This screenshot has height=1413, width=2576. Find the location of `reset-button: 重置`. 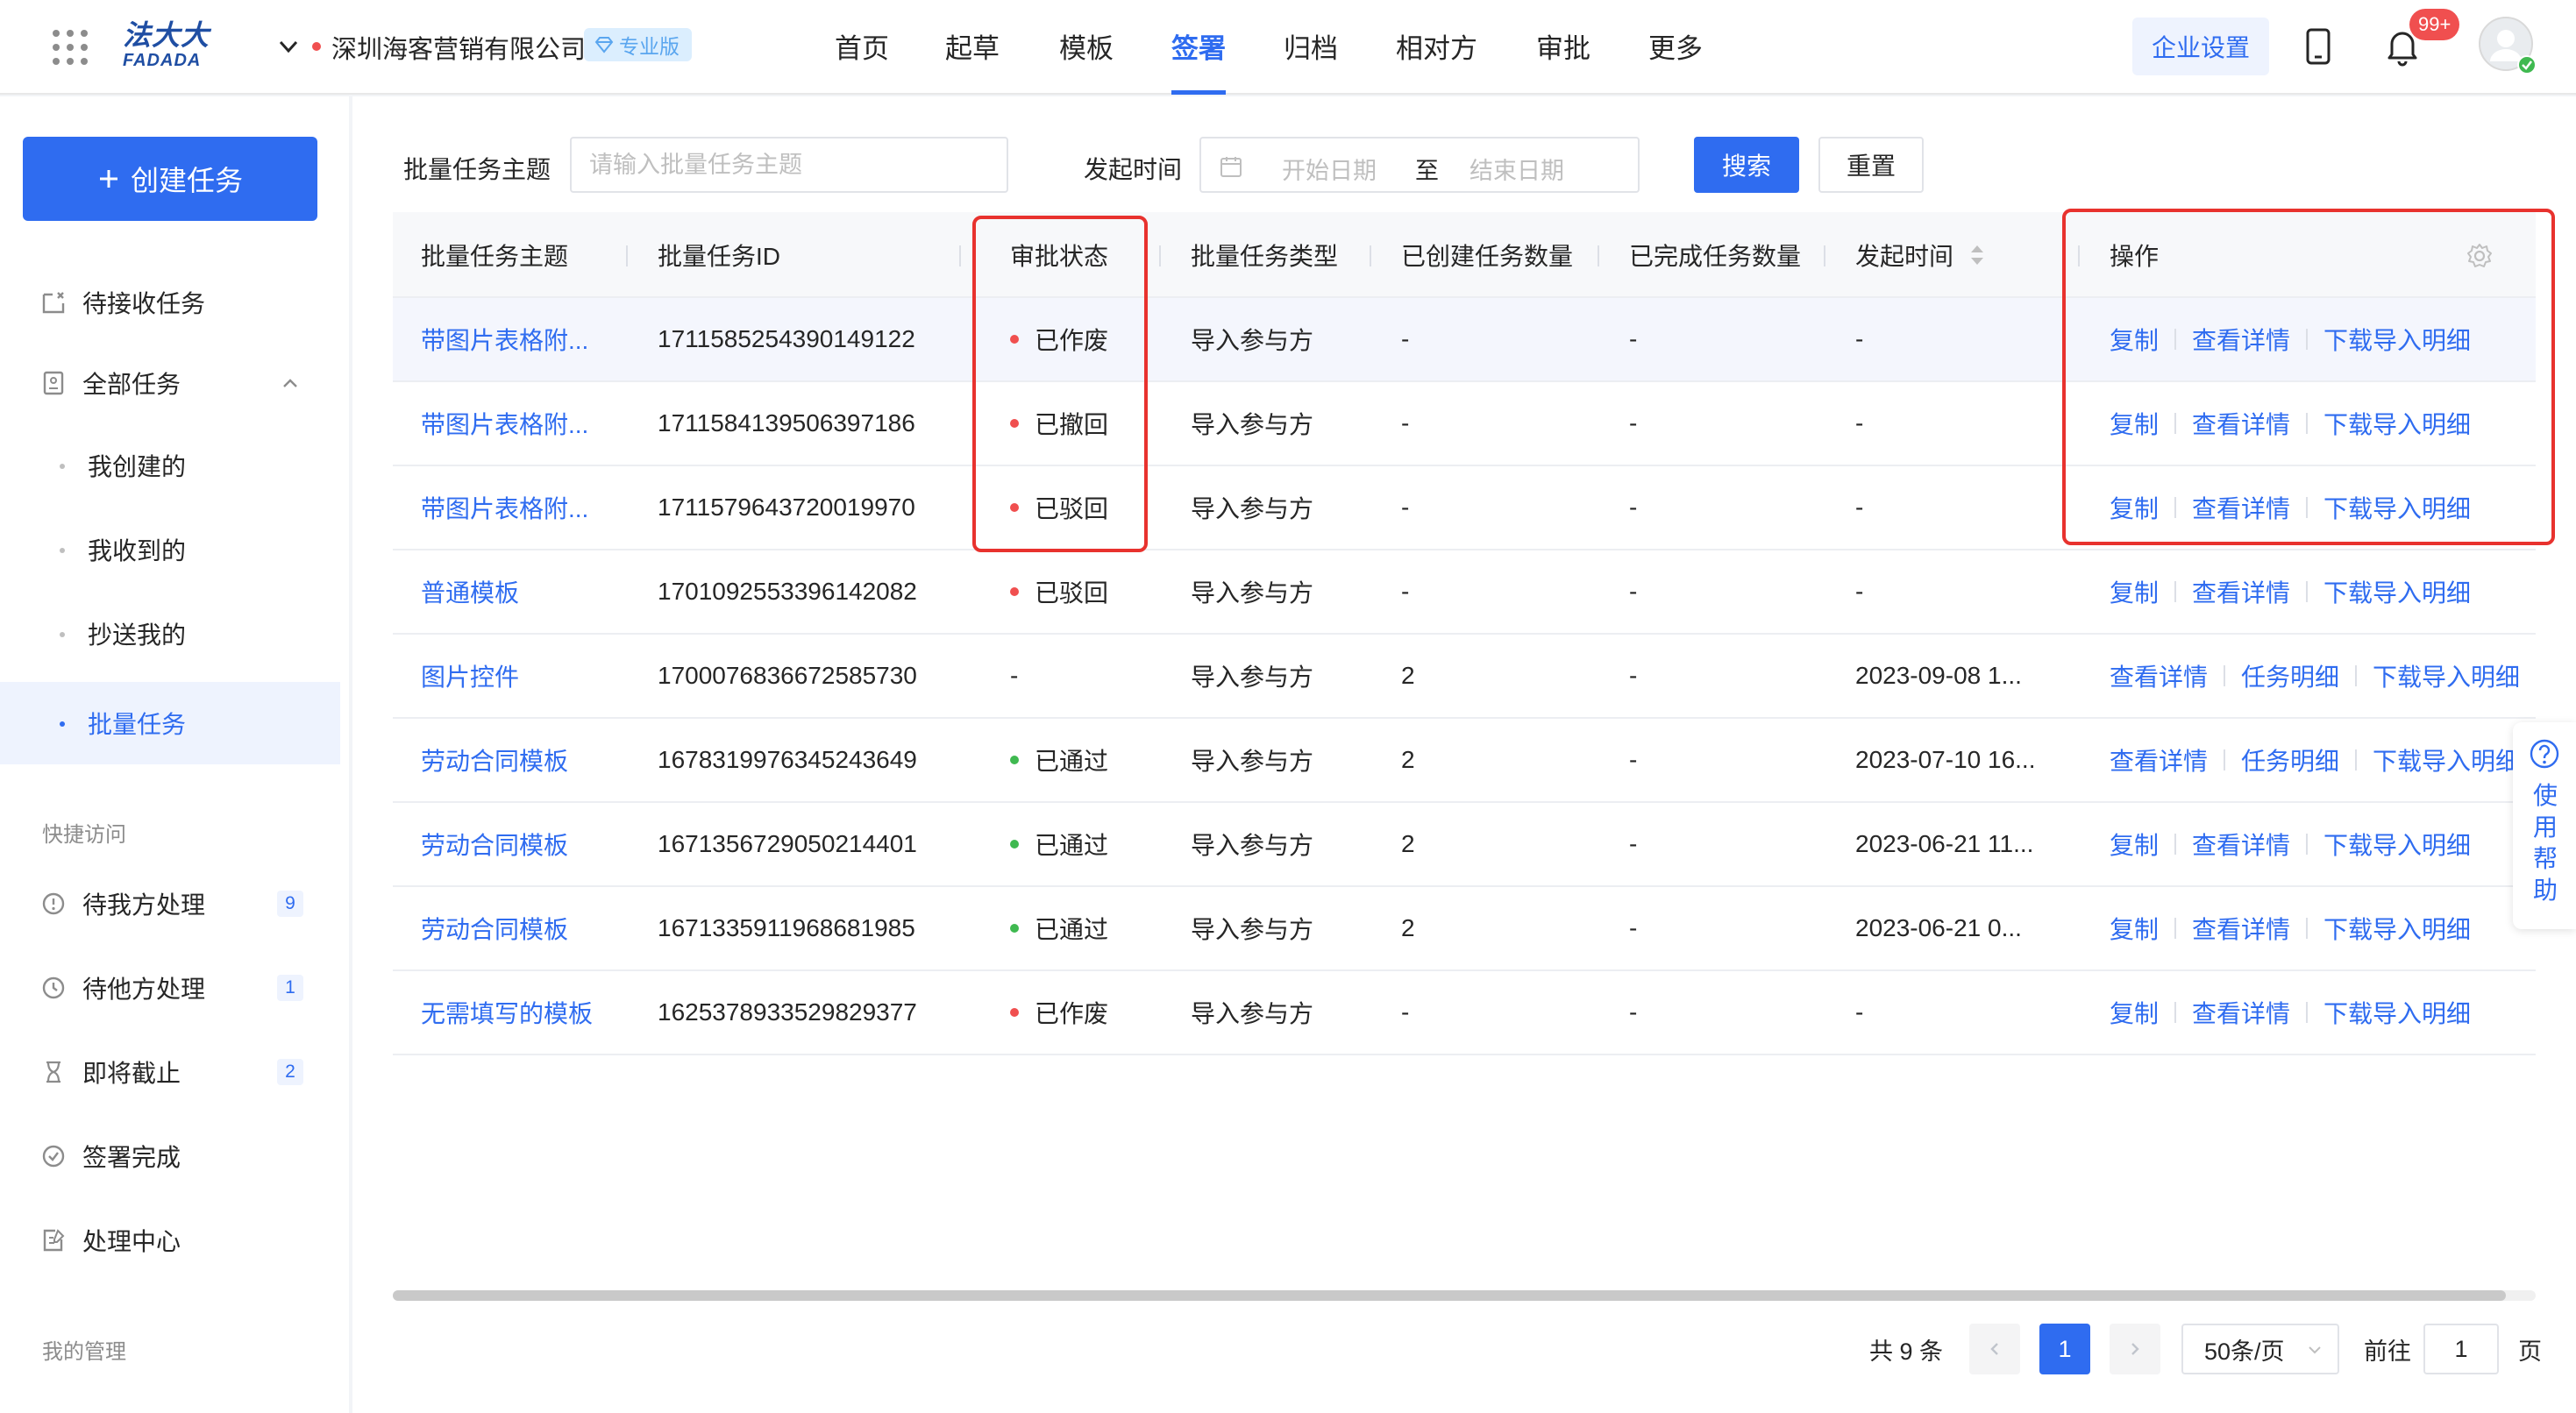

reset-button: 重置 is located at coordinates (1871, 165).